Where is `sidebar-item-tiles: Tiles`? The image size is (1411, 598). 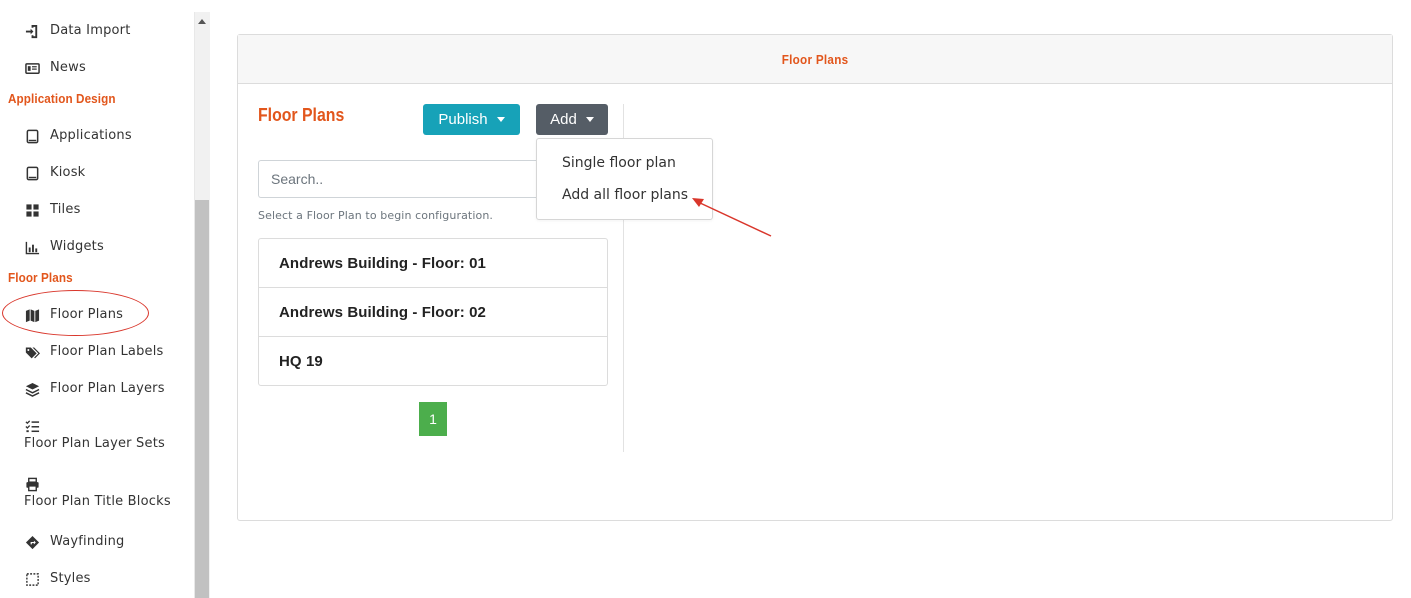 sidebar-item-tiles: Tiles is located at coordinates (52, 209).